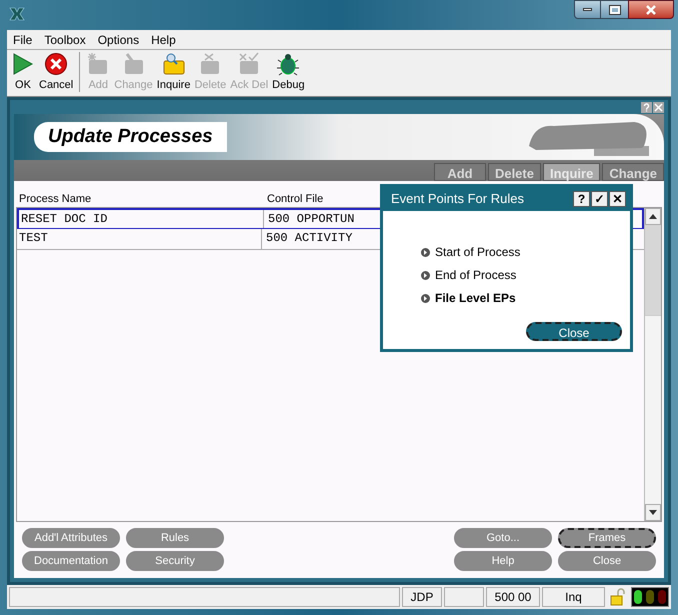  Describe the element at coordinates (163, 39) in the screenshot. I see `menu-item: Help` at that location.